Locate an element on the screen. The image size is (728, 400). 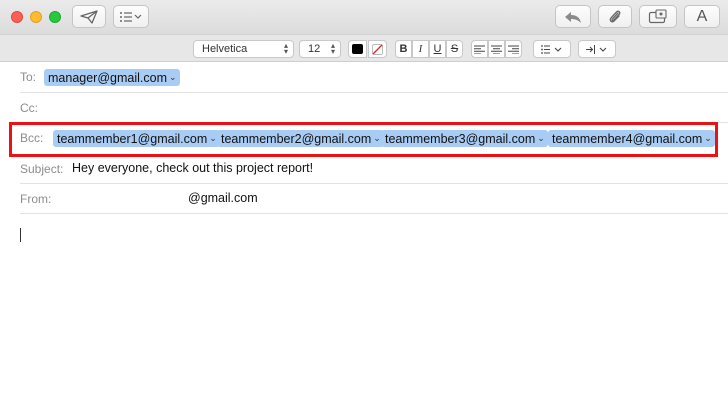
indent-select is located at coordinates (597, 49).